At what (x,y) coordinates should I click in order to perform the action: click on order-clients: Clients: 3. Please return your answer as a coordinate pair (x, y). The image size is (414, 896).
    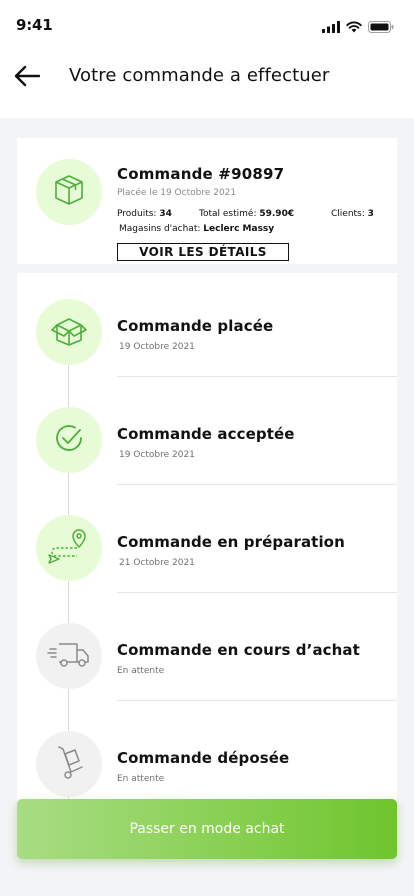
    Looking at the image, I should click on (352, 214).